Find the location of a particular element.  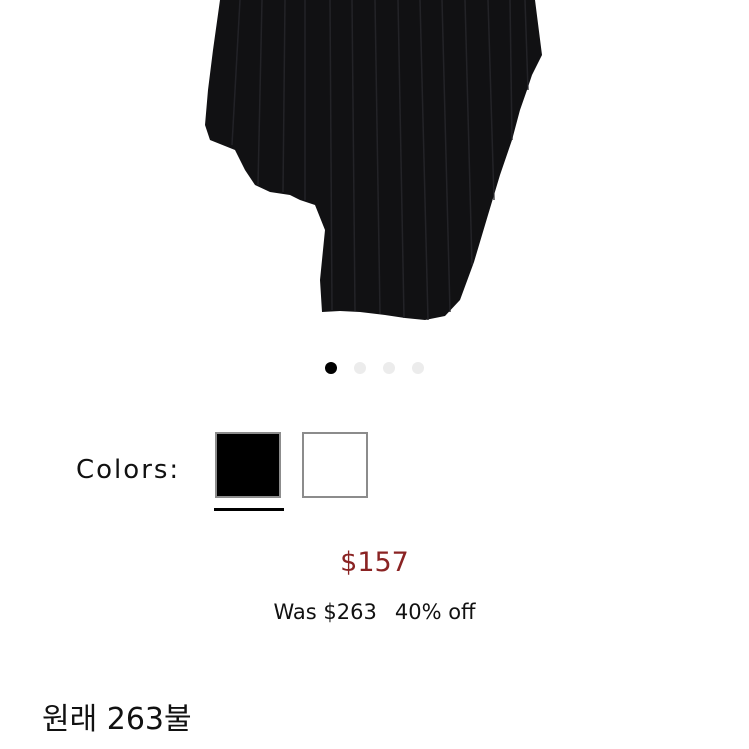

was-price: Was $263 is located at coordinates (325, 612).